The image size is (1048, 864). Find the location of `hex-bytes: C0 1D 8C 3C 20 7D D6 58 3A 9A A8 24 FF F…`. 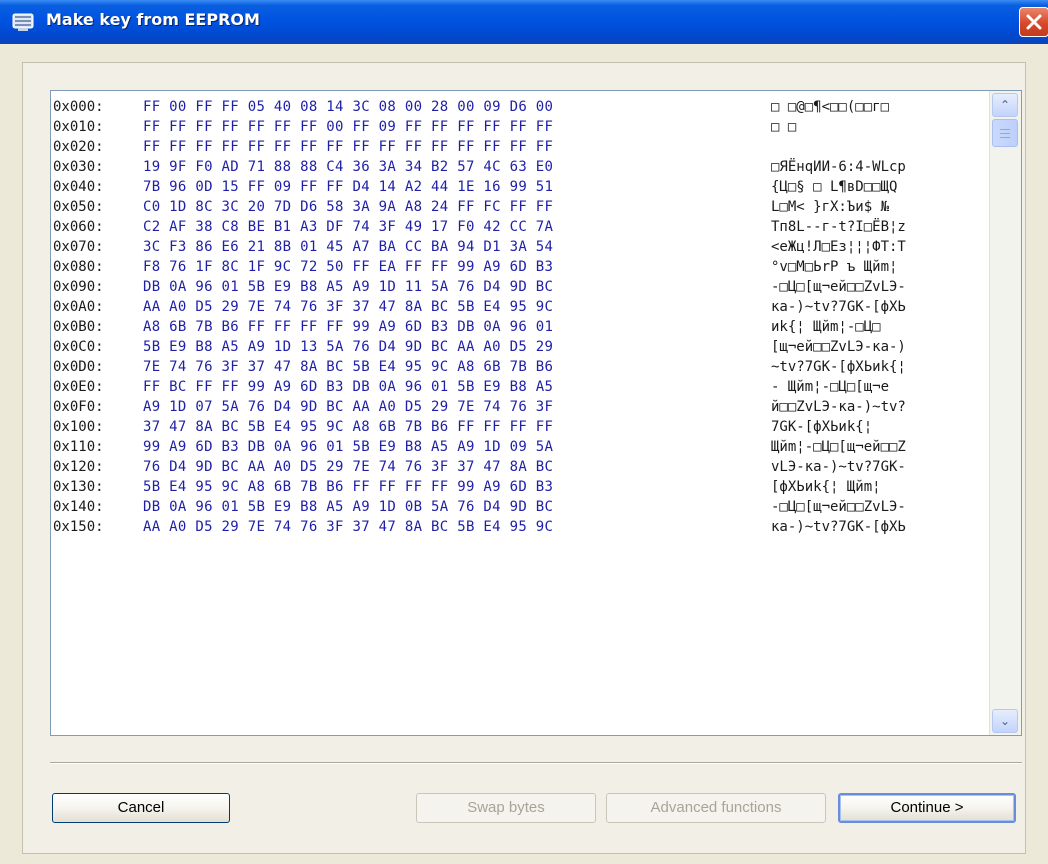

hex-bytes: C0 1D 8C 3C 20 7D D6 58 3A 9A A8 24 FF F… is located at coordinates (348, 207).